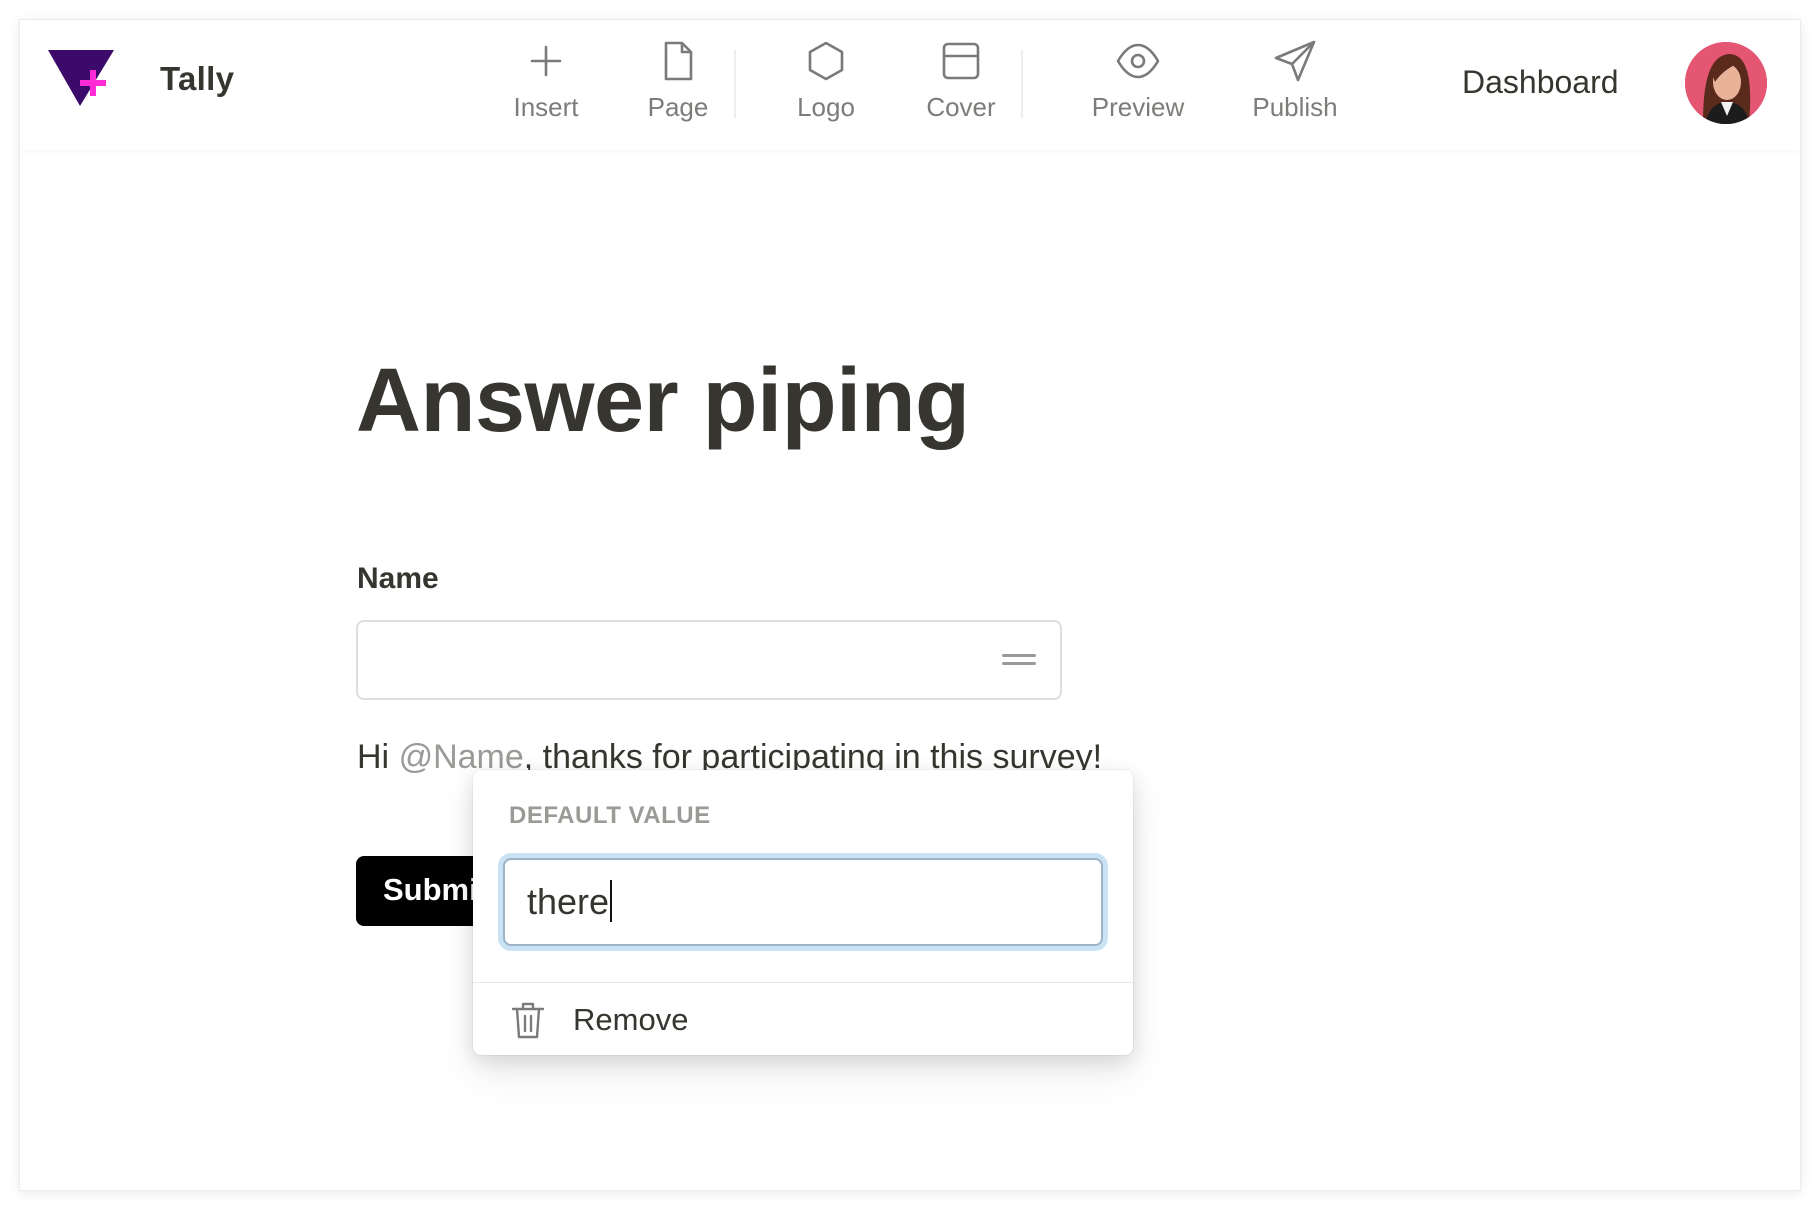 The width and height of the screenshot is (1820, 1210). Describe the element at coordinates (197, 78) in the screenshot. I see `app-name: Tally` at that location.